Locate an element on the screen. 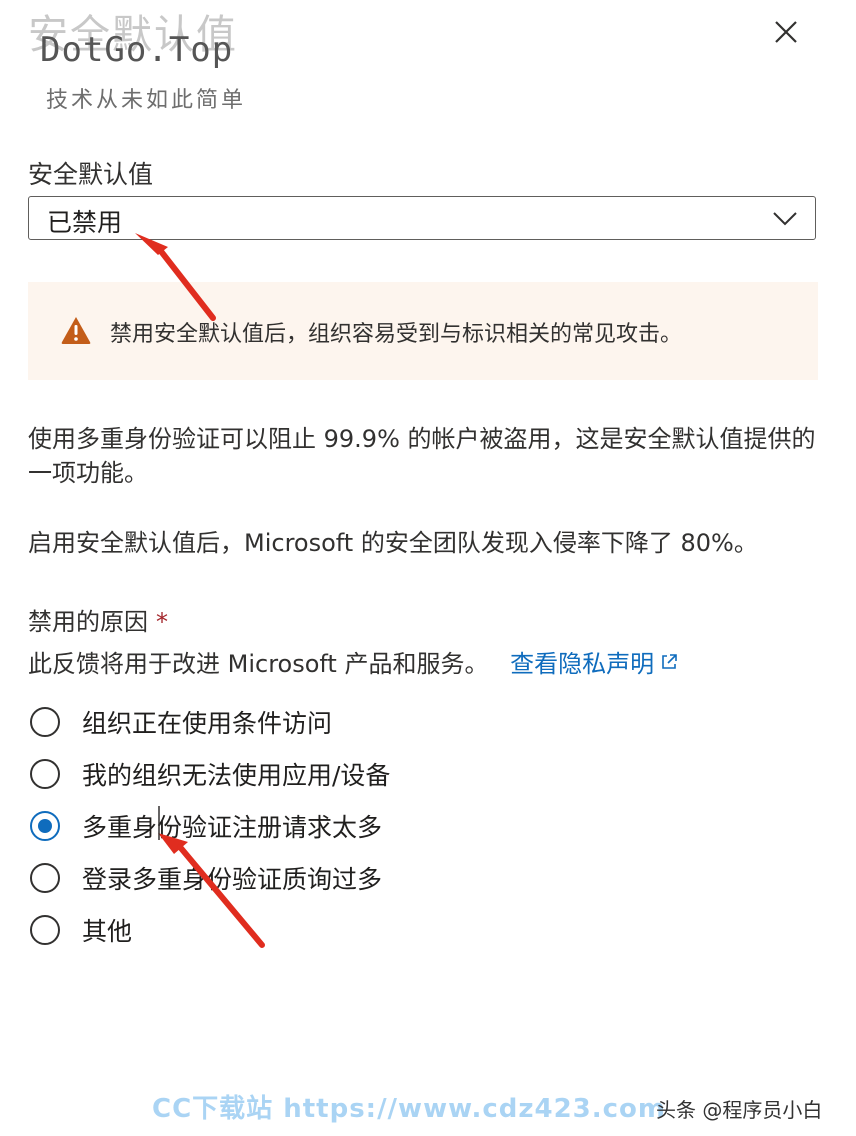  breach-rate-description: 启用安全默认值后，Microsoft 的安全团队发现入侵率下降了 80%。 is located at coordinates (393, 543).